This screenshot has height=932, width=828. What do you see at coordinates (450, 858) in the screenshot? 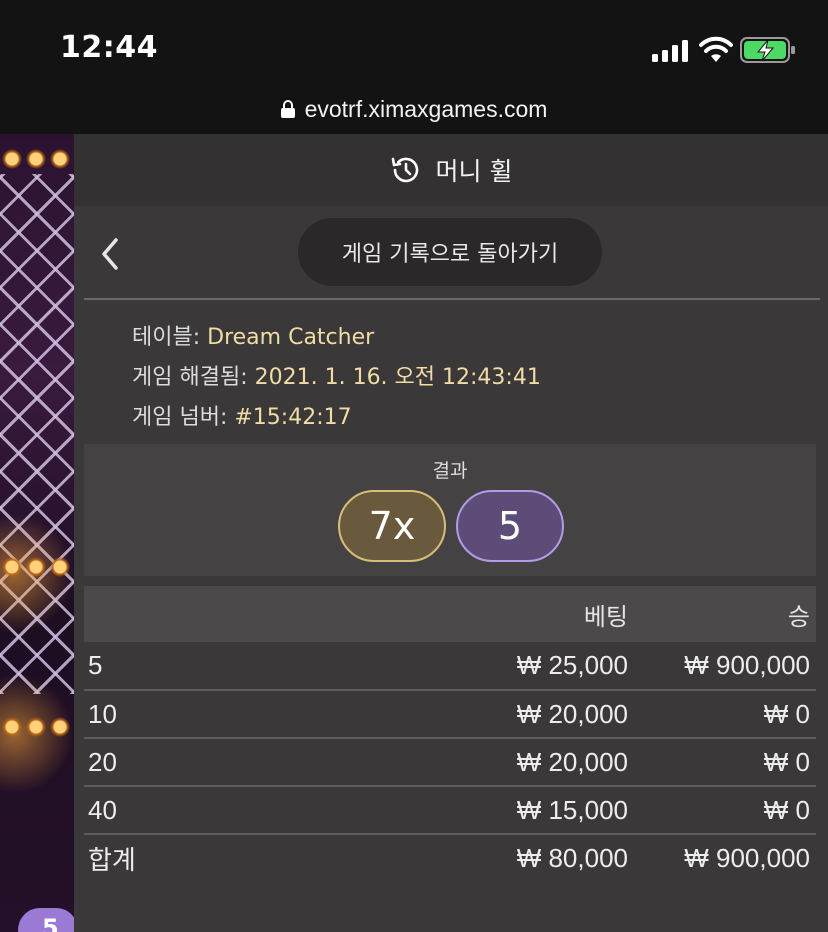
I see `total-row: 합계 ₩ 80,000 ₩ 900,000` at bounding box center [450, 858].